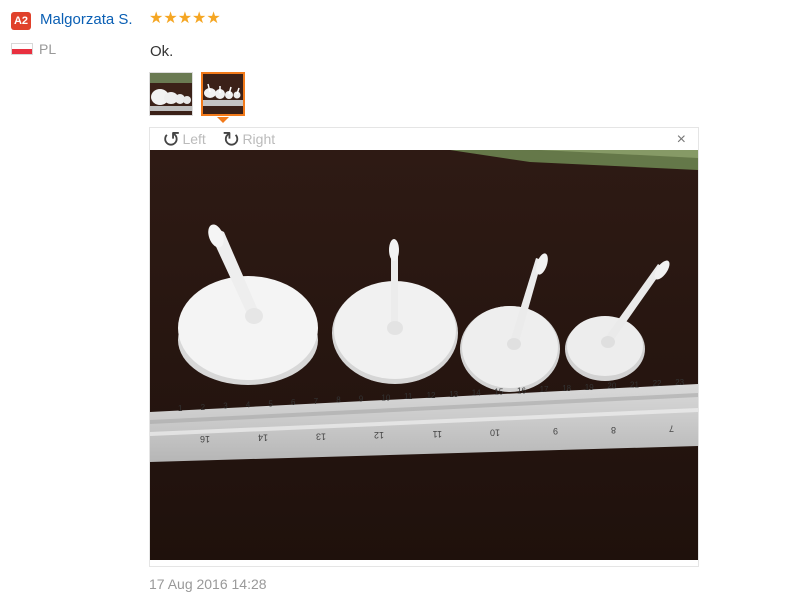 Image resolution: width=800 pixels, height=597 pixels. I want to click on review-comment: Ok., so click(162, 51).